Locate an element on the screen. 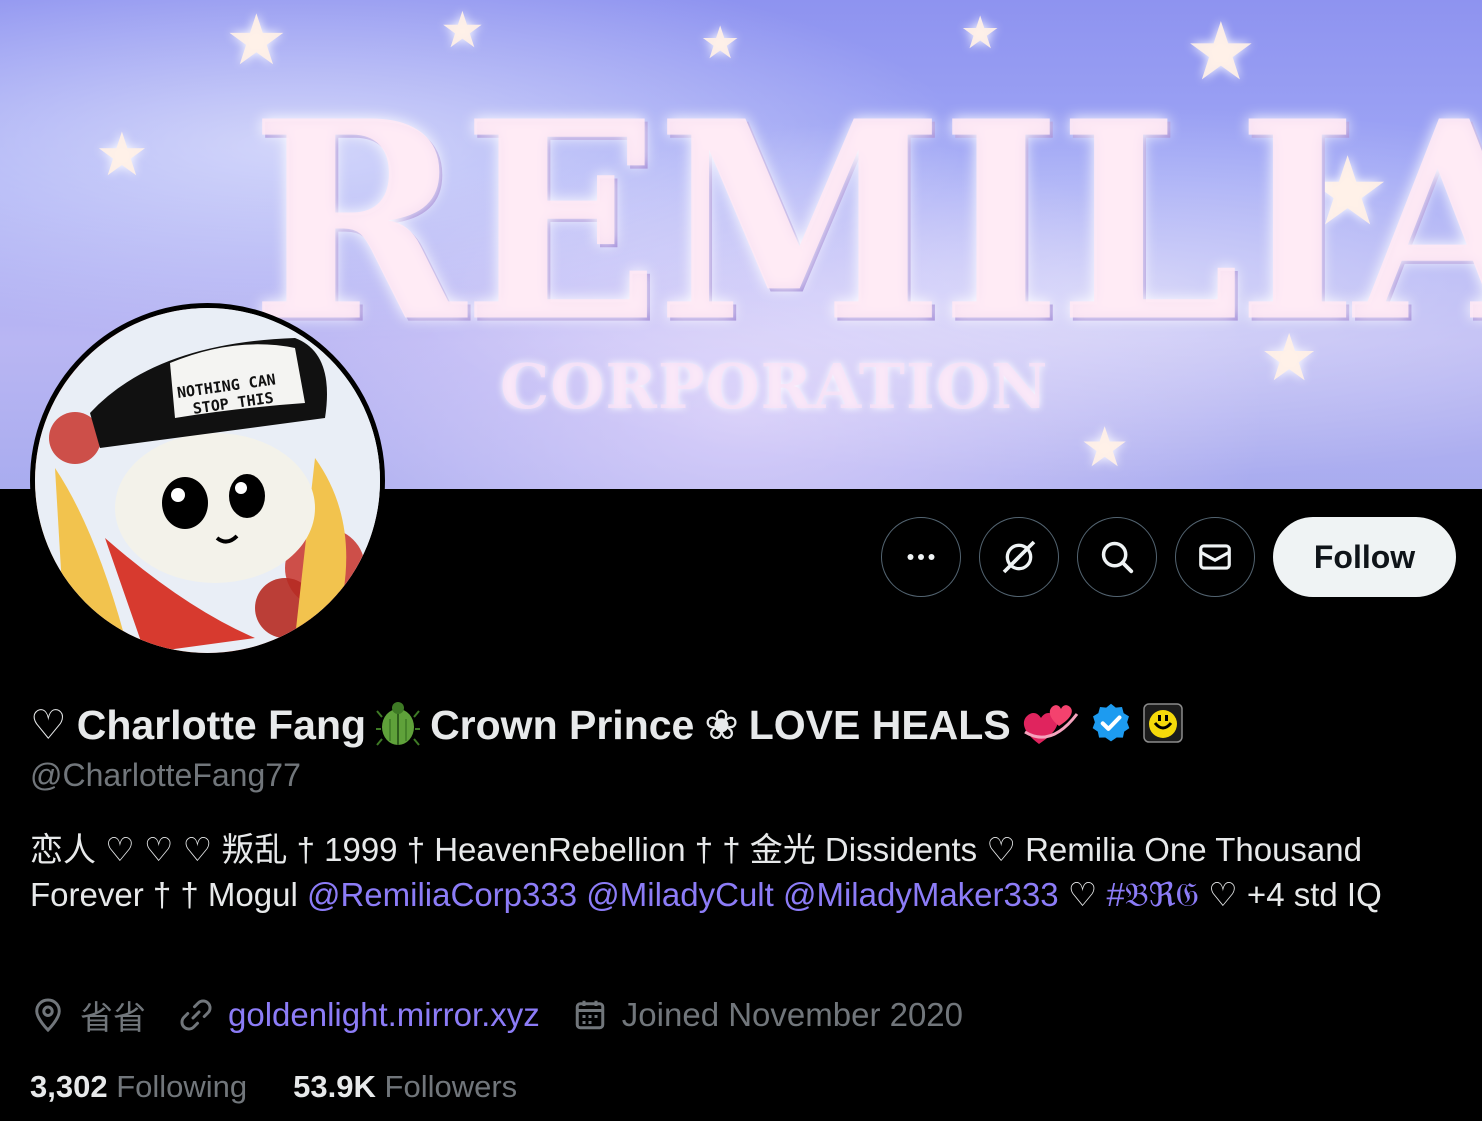 This screenshot has height=1121, width=1482. followers-stat: 53.9K Followers is located at coordinates (405, 1087).